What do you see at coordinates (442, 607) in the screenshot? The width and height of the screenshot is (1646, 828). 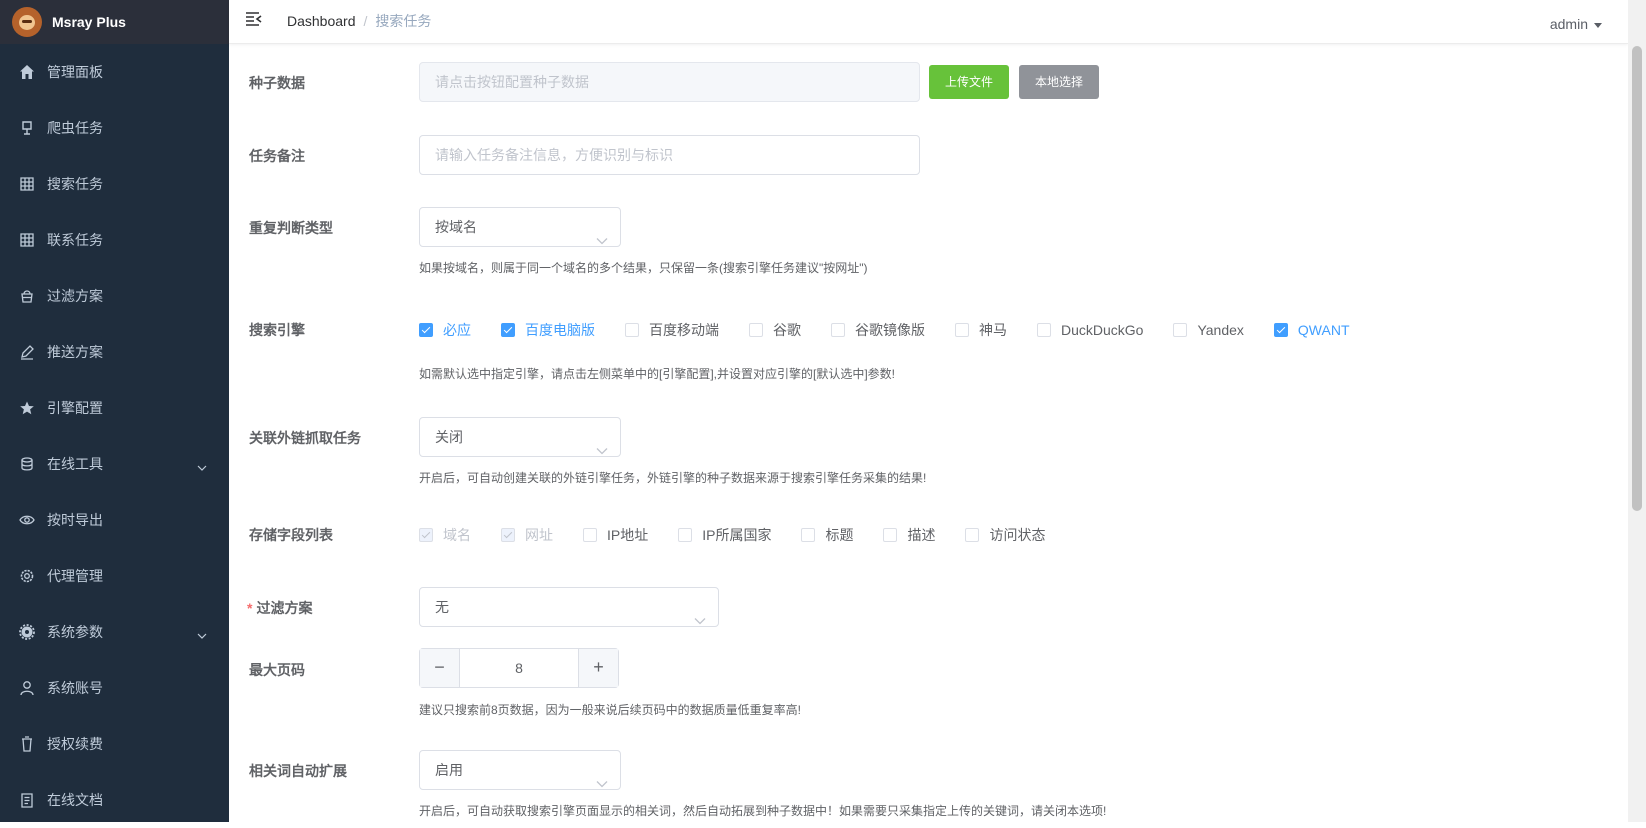 I see `filter-scheme-value: 无` at bounding box center [442, 607].